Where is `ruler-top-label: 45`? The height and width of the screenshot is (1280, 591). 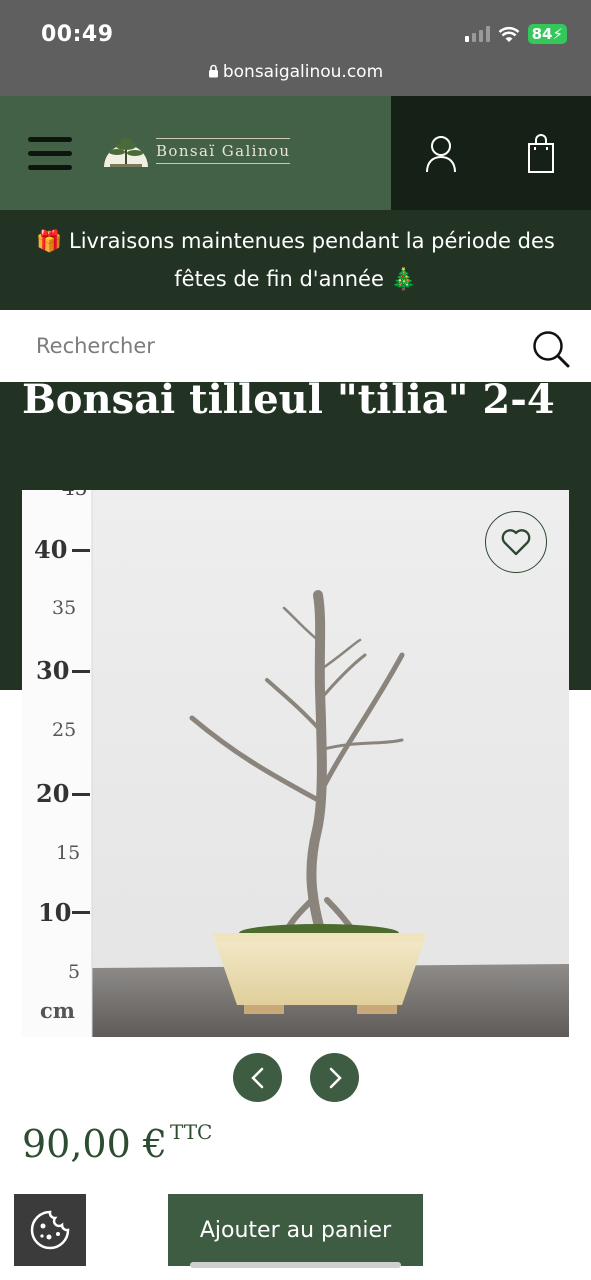 ruler-top-label: 45 is located at coordinates (74, 495).